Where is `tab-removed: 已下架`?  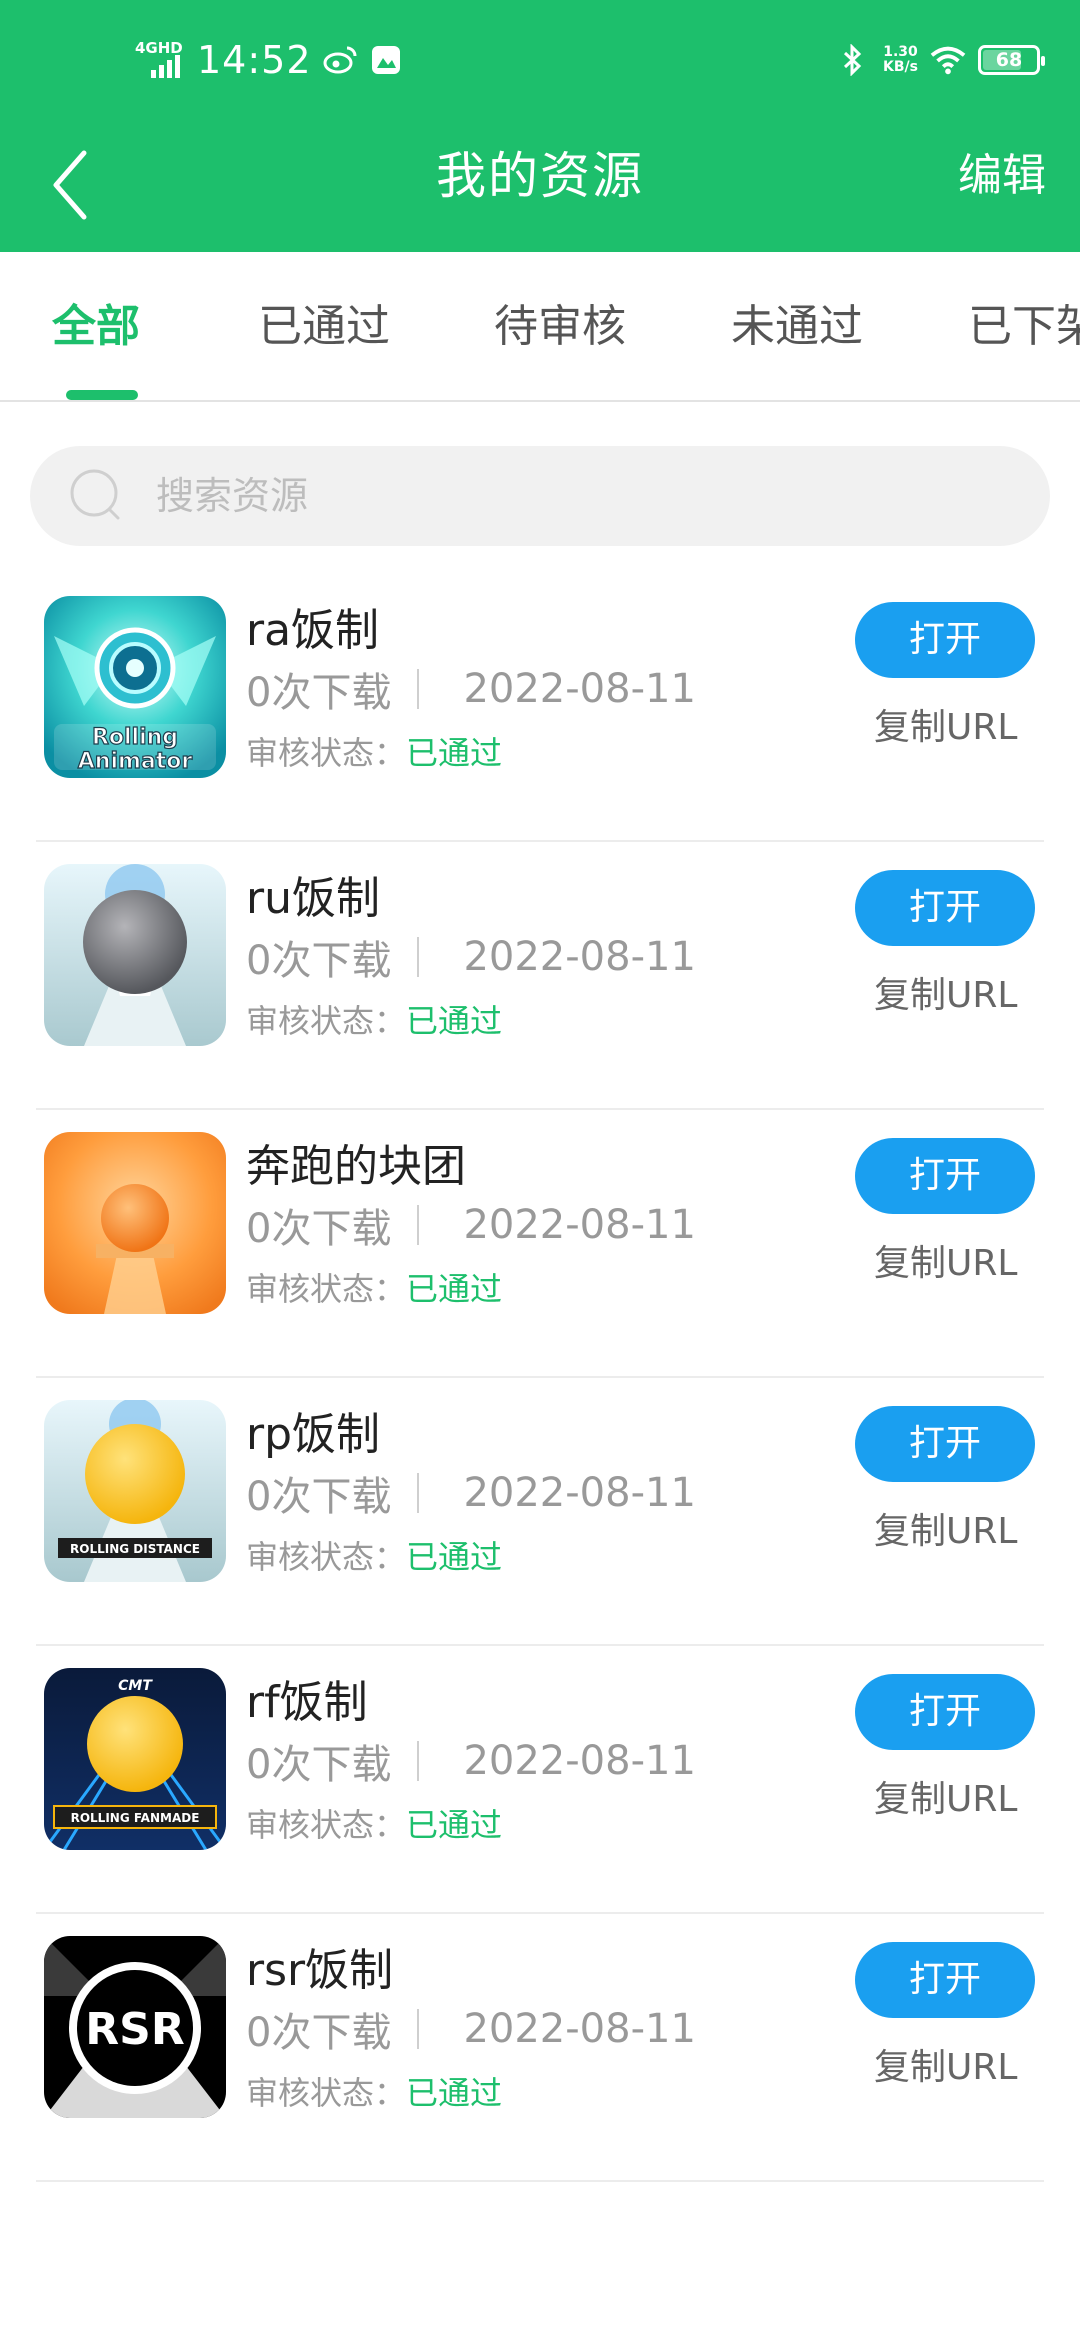
tab-removed: 已下架 is located at coordinates (1024, 326).